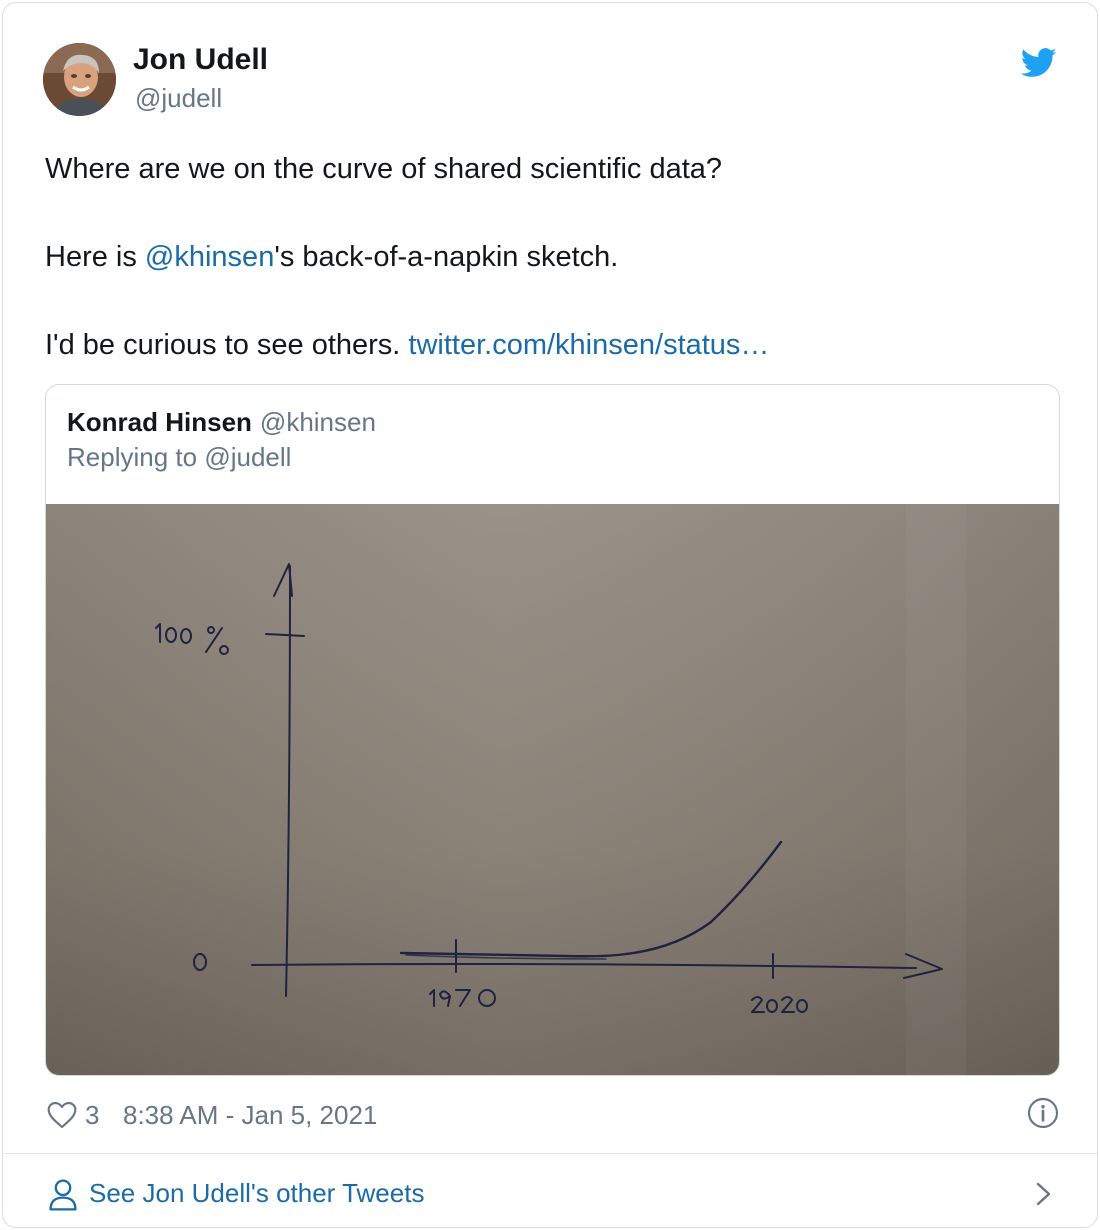 Image resolution: width=1100 pixels, height=1230 pixels. Describe the element at coordinates (63, 1195) in the screenshot. I see `person-icon` at that location.